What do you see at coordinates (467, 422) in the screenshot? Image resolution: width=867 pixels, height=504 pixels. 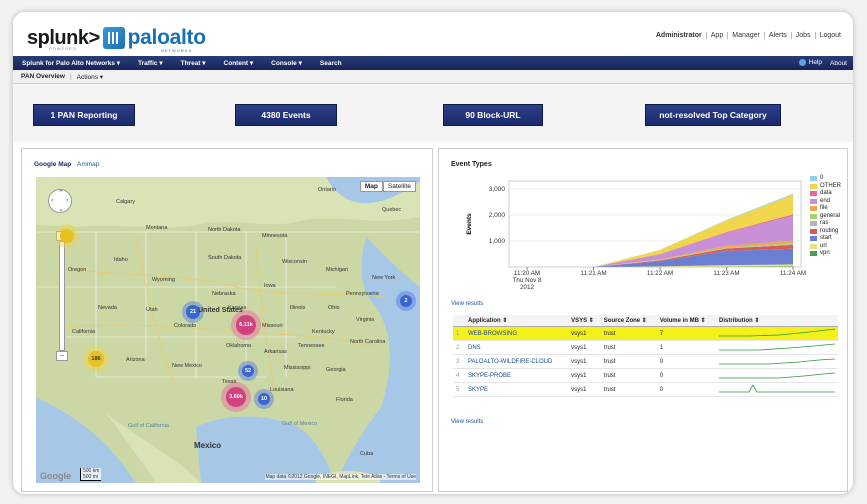 I see `view-results-link-2: View results` at bounding box center [467, 422].